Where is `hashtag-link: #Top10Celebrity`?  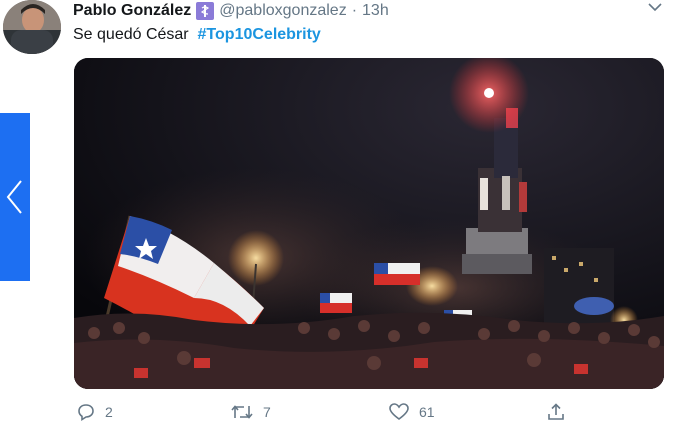
hashtag-link: #Top10Celebrity is located at coordinates (259, 34).